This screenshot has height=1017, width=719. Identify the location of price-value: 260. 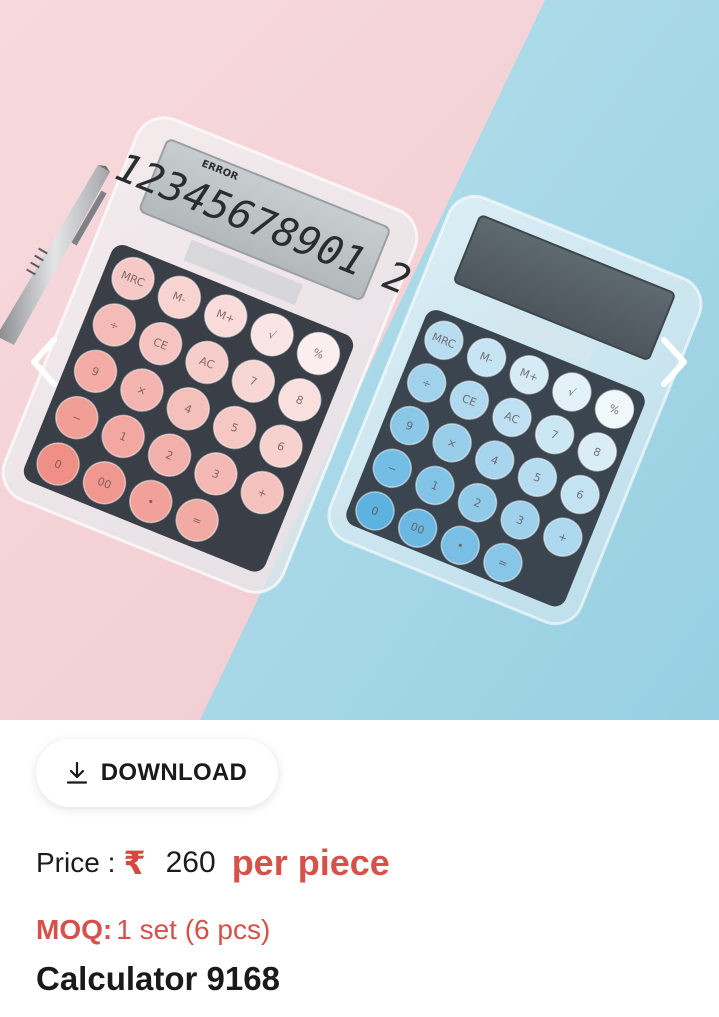
(190, 862).